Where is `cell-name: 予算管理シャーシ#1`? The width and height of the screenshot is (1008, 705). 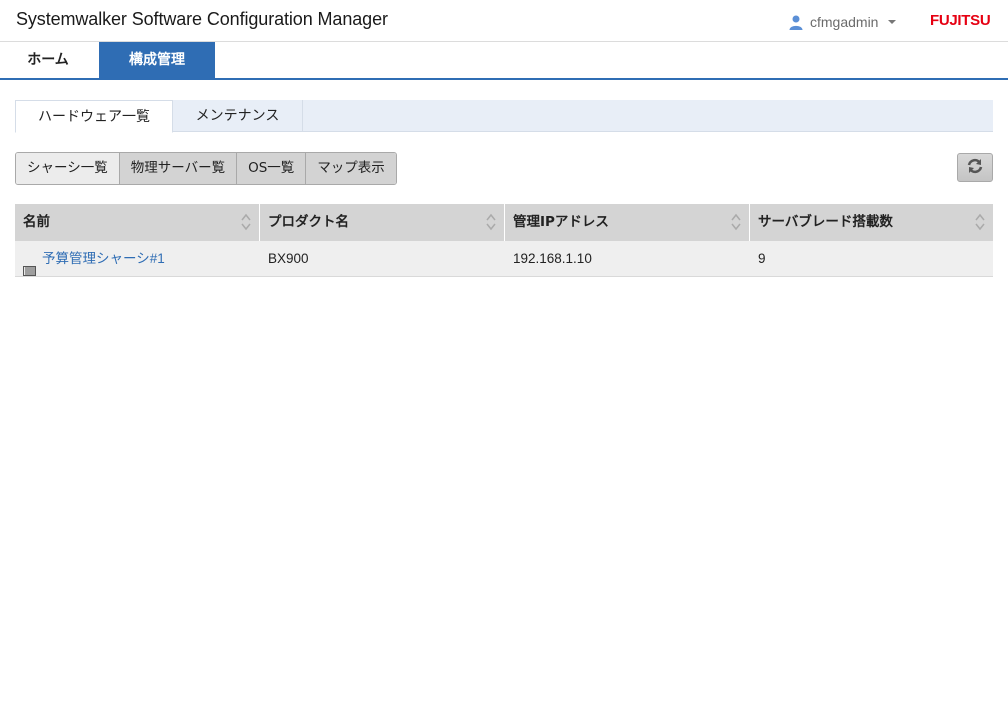
cell-name: 予算管理シャーシ#1 is located at coordinates (137, 259).